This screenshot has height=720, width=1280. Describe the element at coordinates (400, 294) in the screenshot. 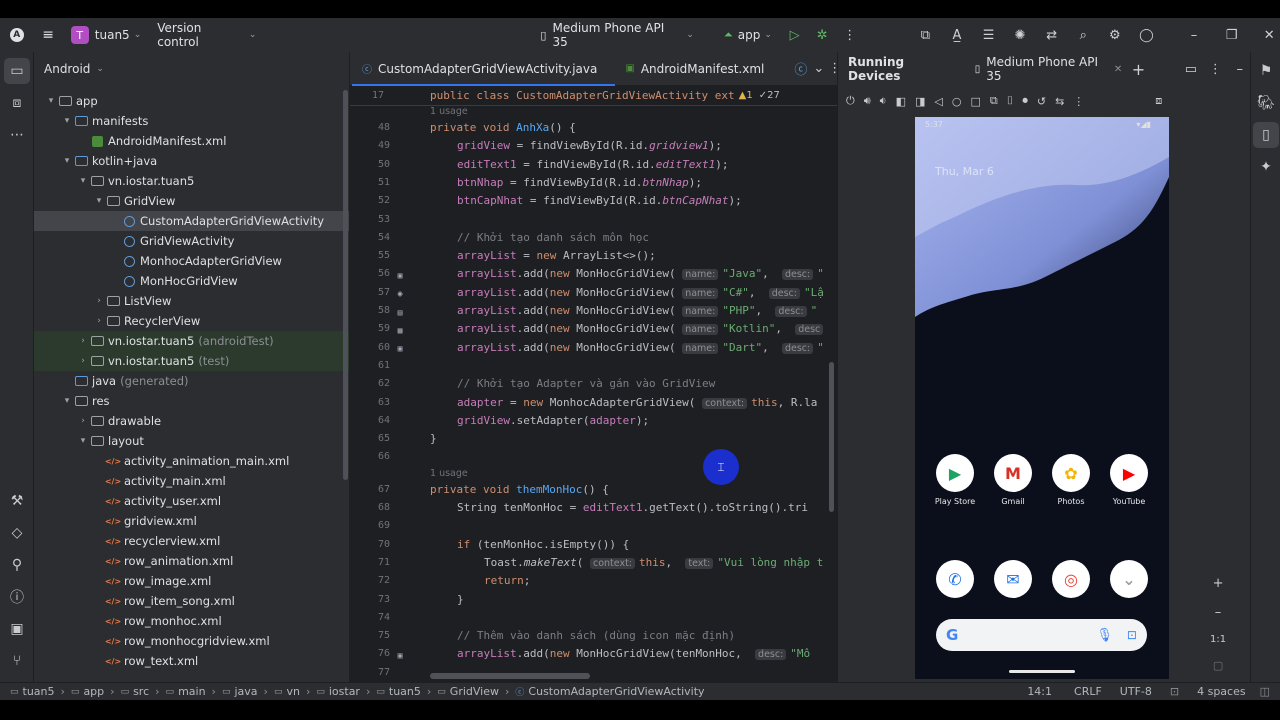

I see `gutter-image-icon: ◉` at that location.